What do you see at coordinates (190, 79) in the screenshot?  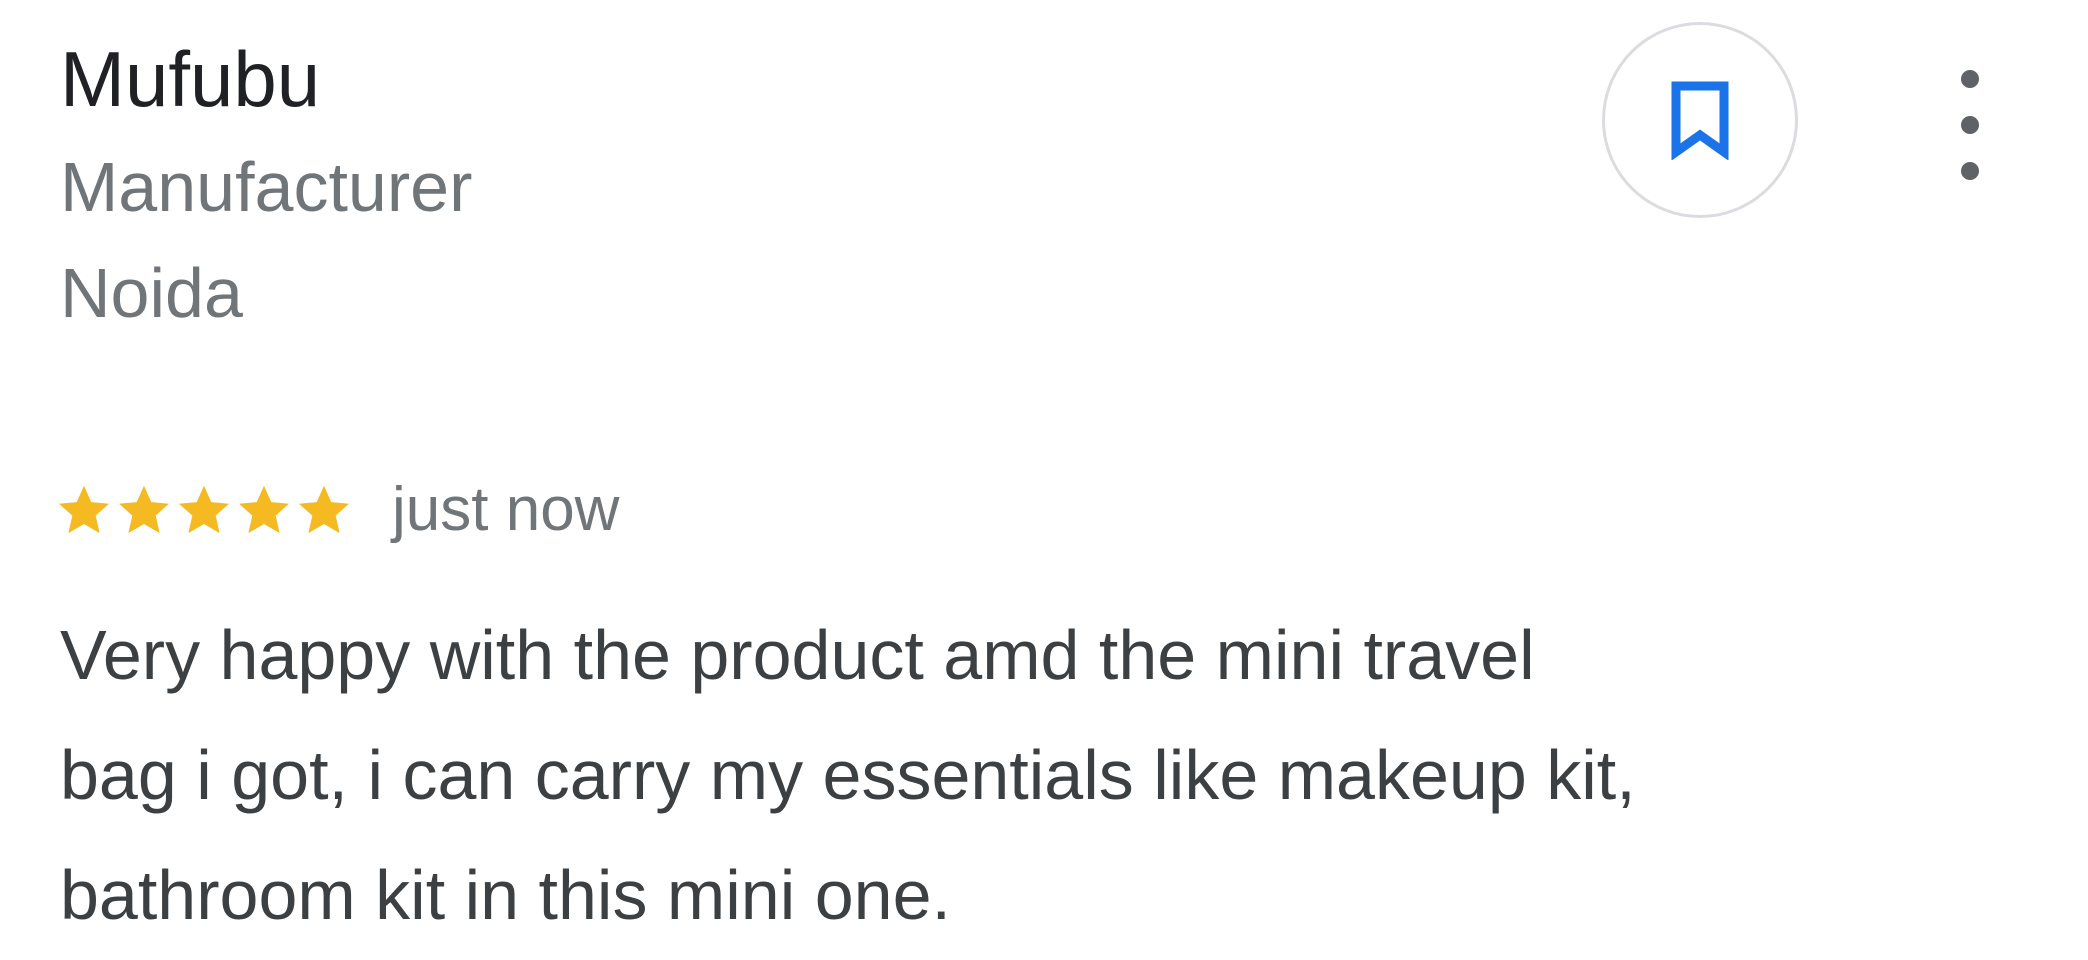 I see `business-name: Mufubu` at bounding box center [190, 79].